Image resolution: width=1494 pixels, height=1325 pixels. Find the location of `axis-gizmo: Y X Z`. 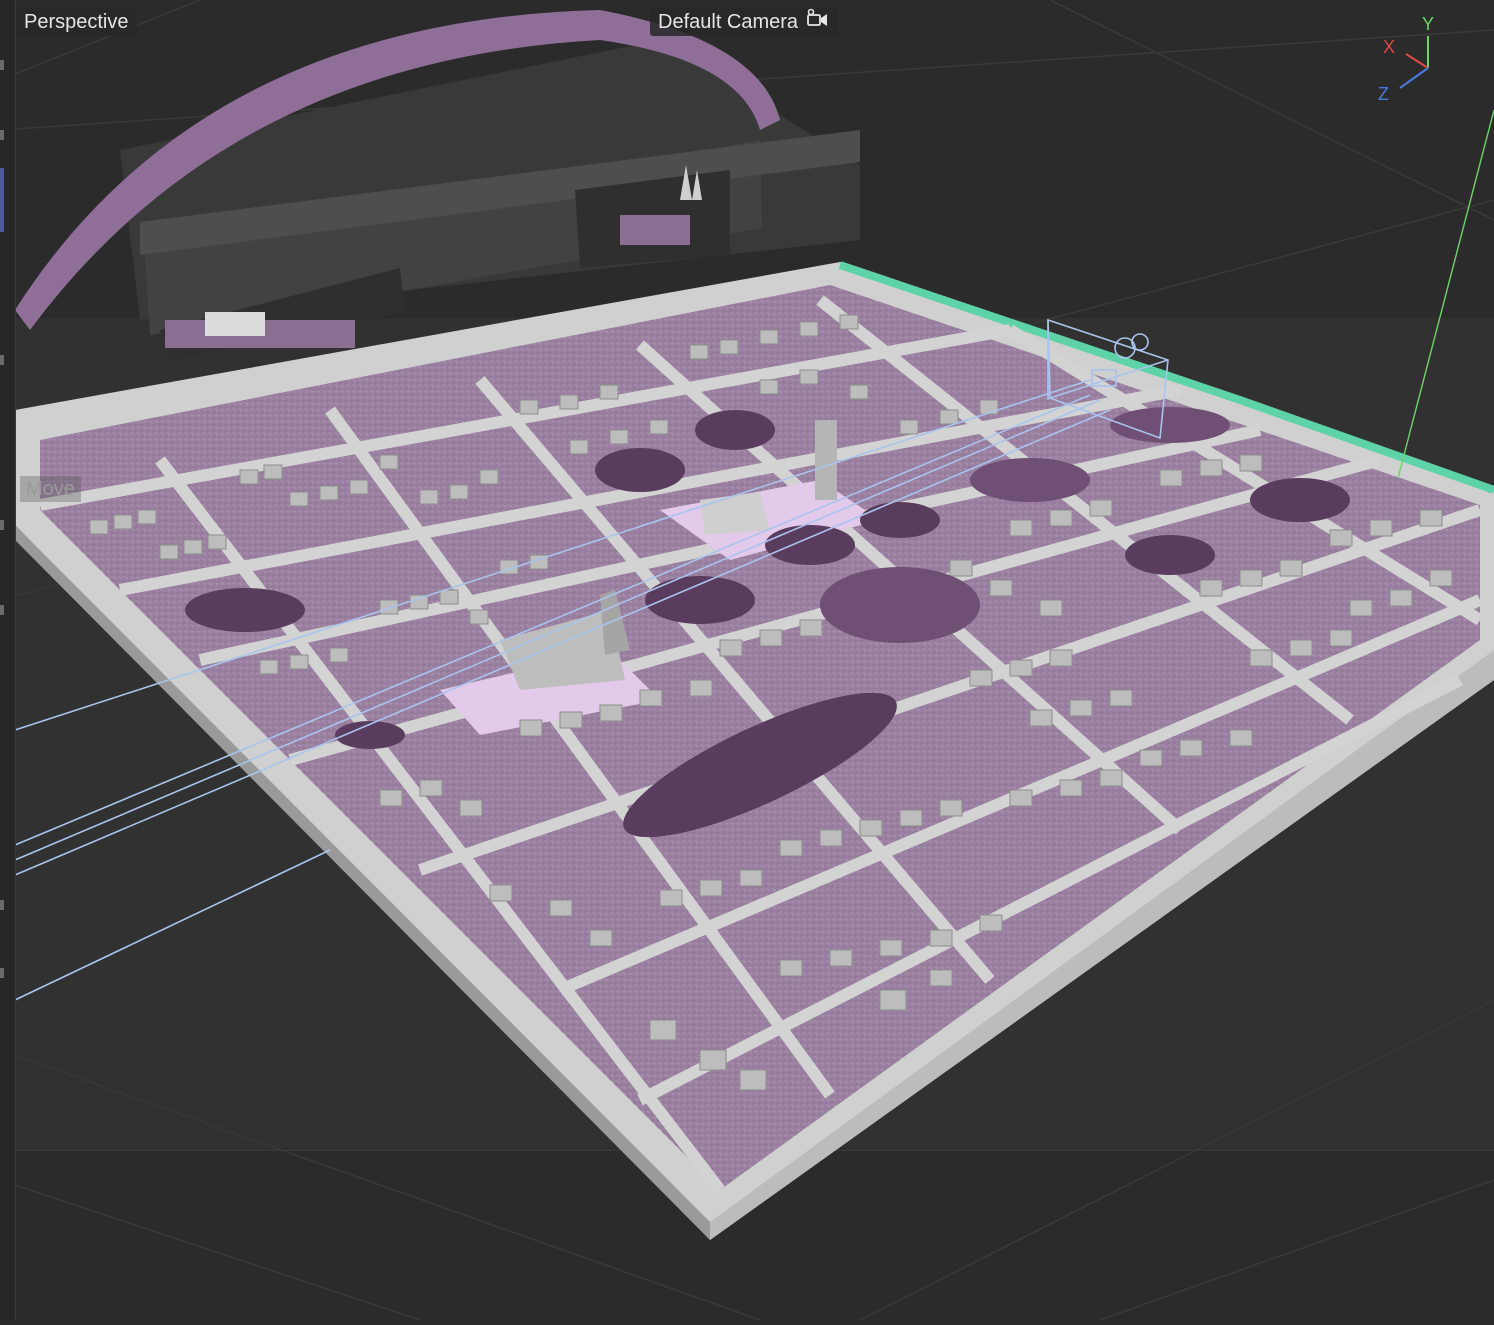

axis-gizmo: Y X Z is located at coordinates (1415, 57).